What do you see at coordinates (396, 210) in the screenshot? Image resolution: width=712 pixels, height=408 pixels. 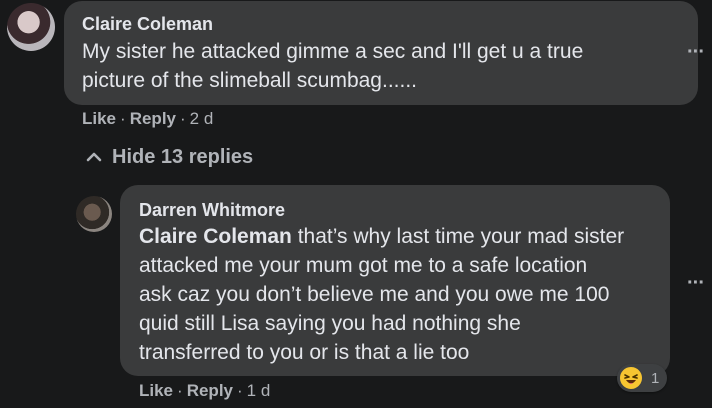 I see `reply-author: Darren Whitmore` at bounding box center [396, 210].